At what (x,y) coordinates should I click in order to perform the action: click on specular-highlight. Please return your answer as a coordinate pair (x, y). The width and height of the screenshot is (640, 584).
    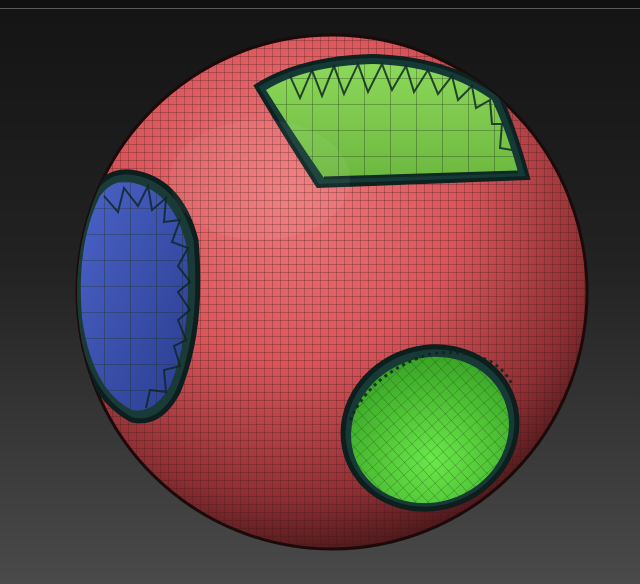
    Looking at the image, I should click on (260, 180).